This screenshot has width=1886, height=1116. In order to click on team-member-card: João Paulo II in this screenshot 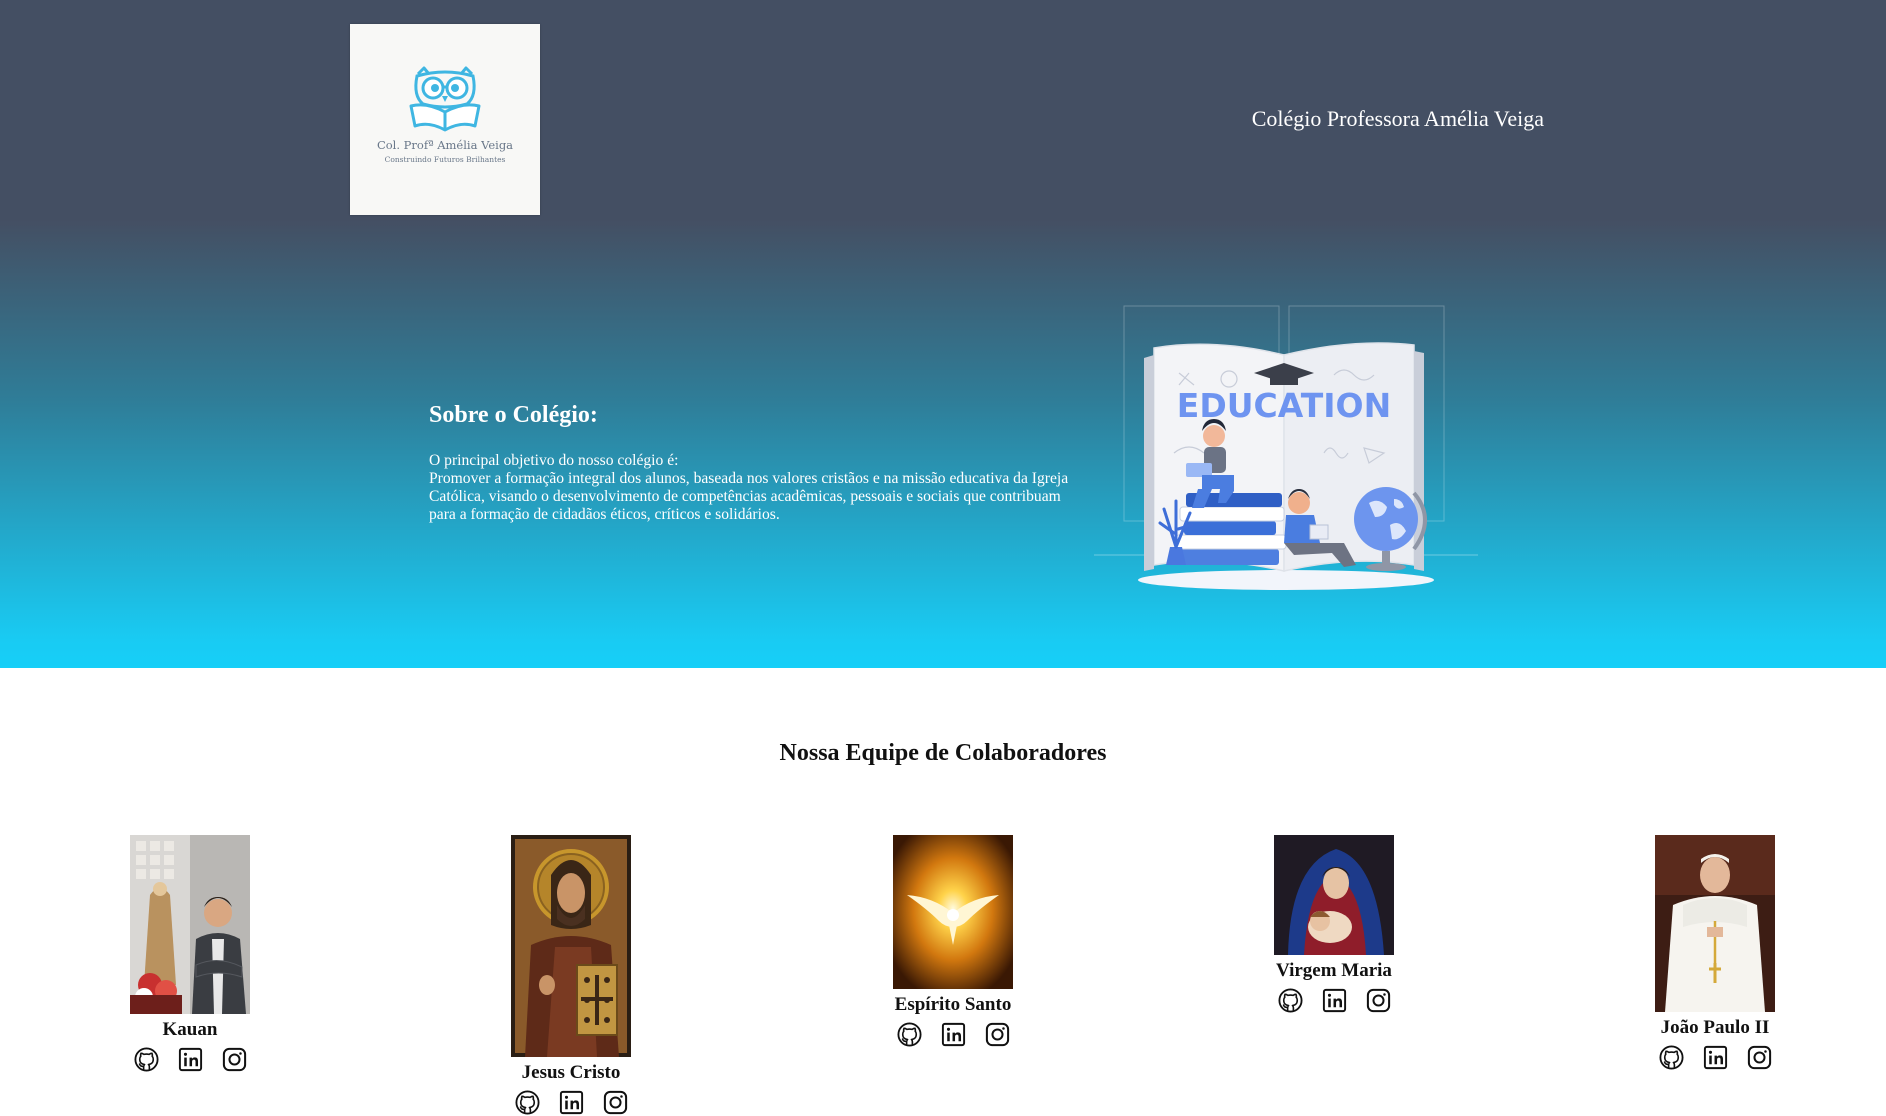, I will do `click(1715, 953)`.